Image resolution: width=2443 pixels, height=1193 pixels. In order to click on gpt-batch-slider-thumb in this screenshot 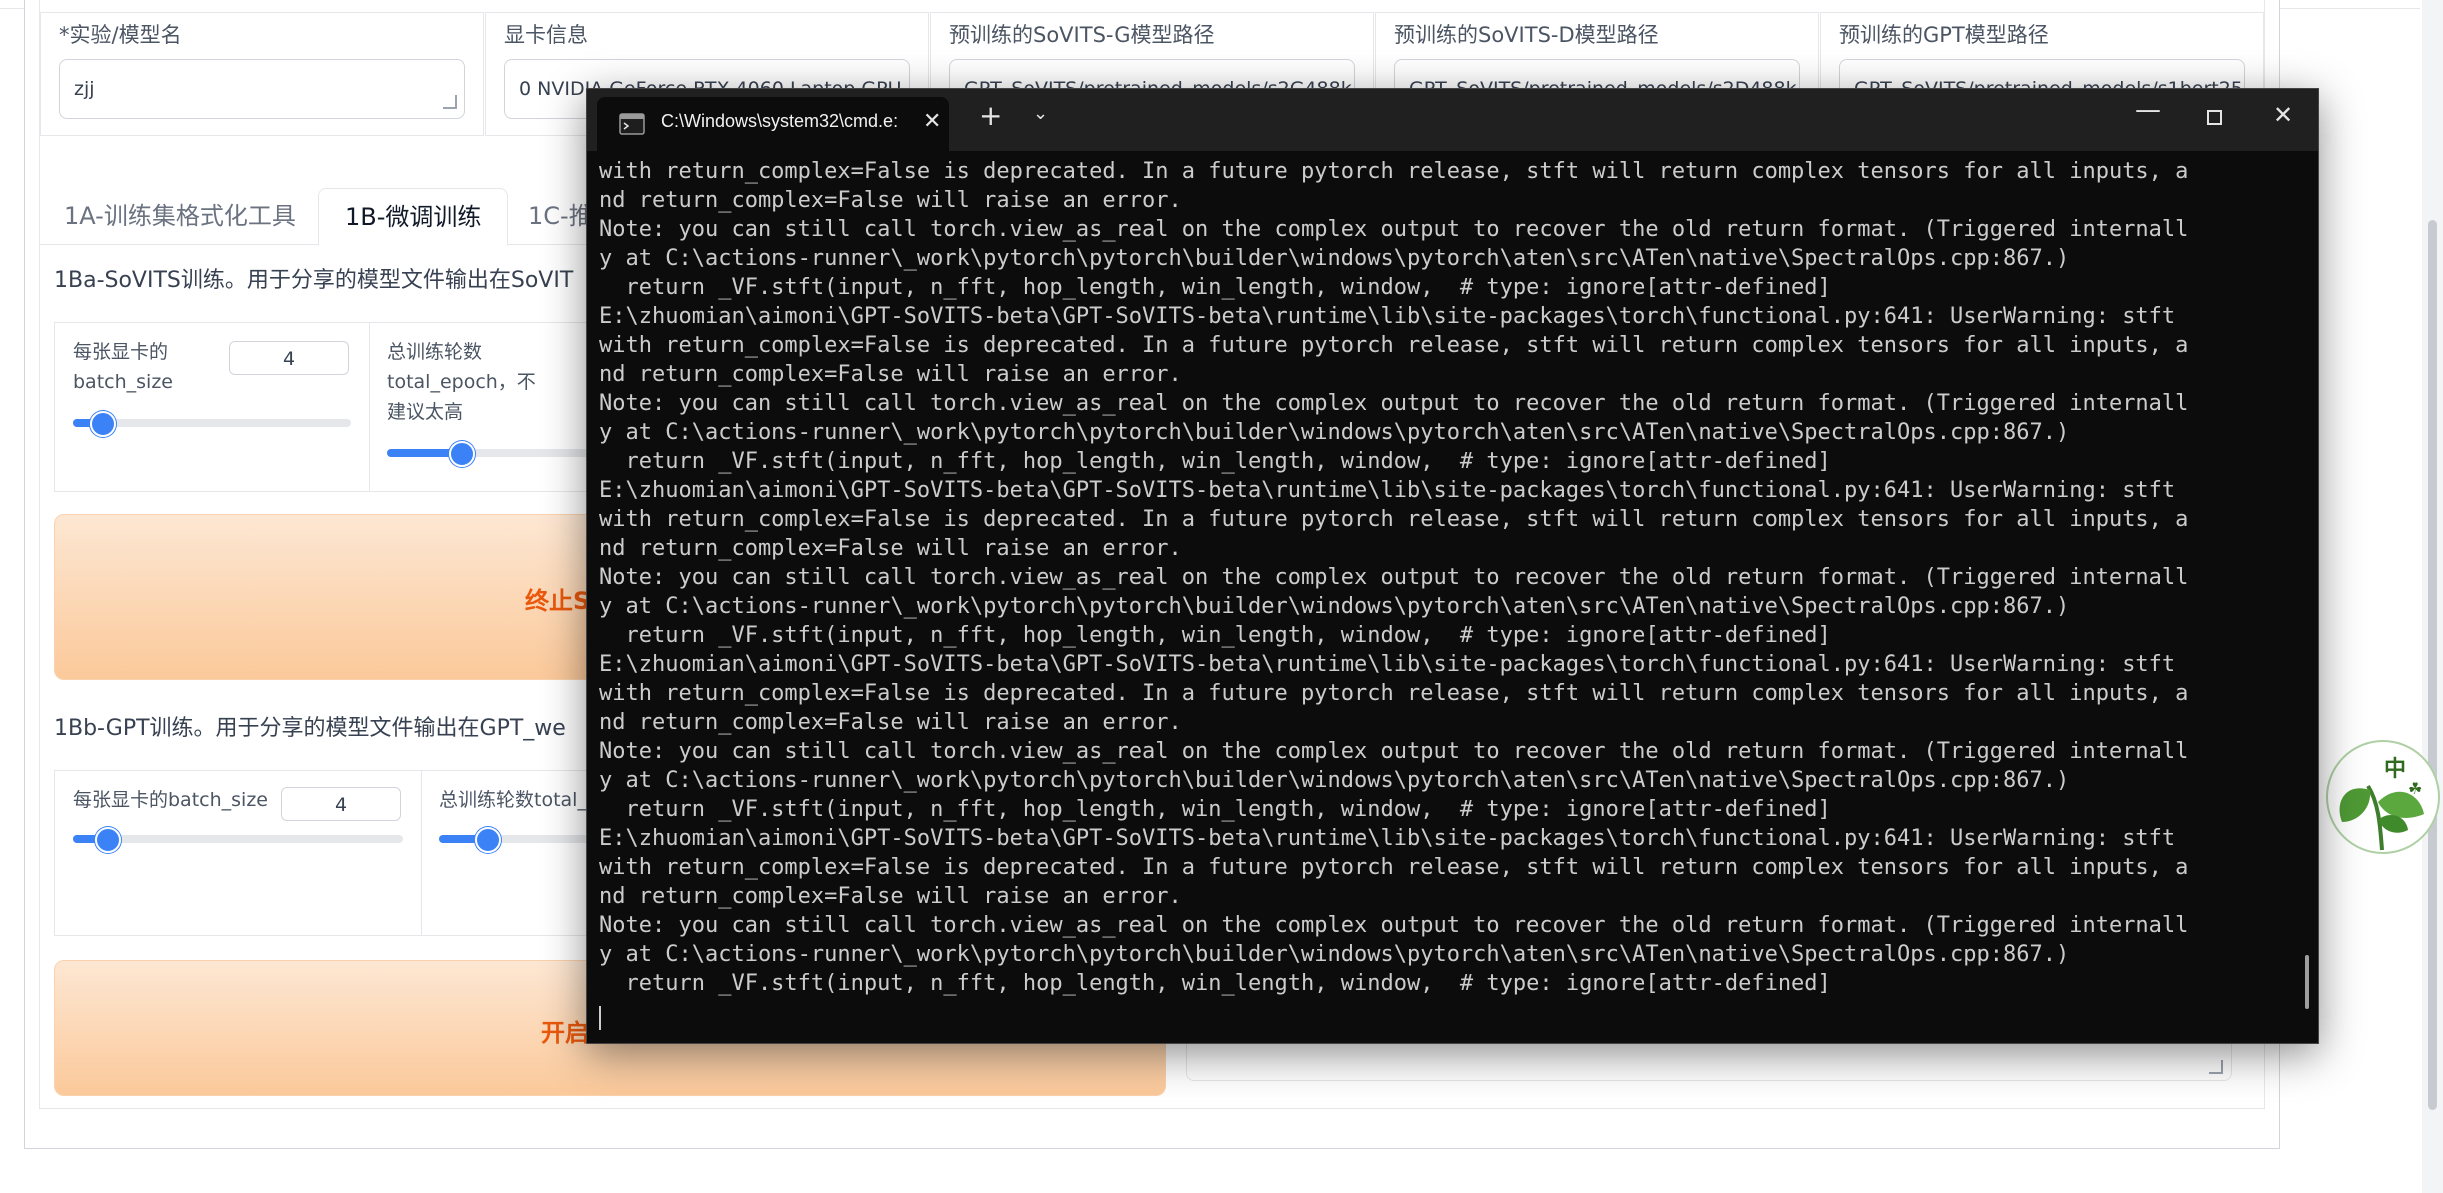, I will do `click(108, 840)`.